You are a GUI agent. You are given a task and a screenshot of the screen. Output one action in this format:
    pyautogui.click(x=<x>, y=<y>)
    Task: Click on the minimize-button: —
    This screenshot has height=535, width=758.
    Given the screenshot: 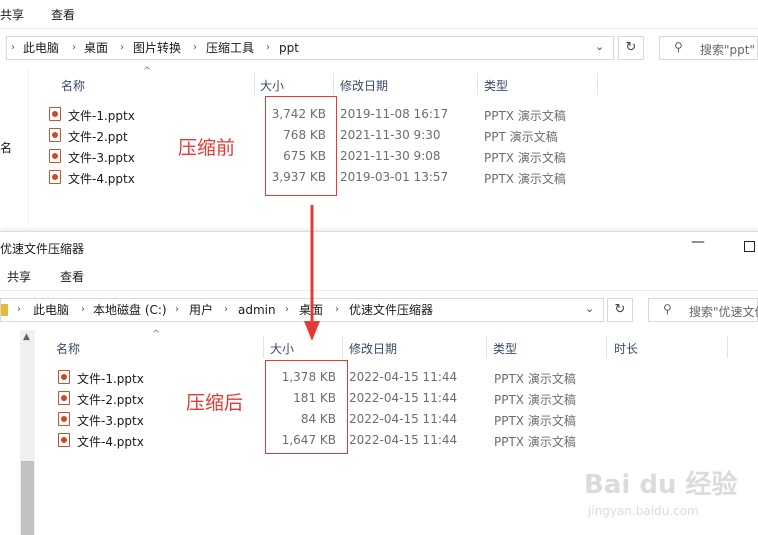 What is the action you would take?
    pyautogui.click(x=698, y=242)
    